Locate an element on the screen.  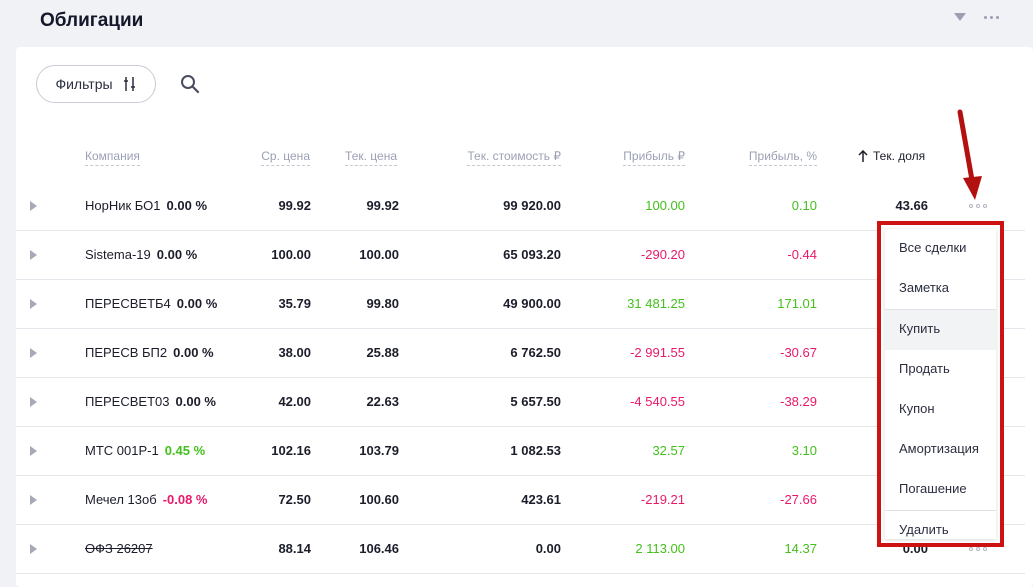
company-cell: ПЕРЕСВ БП2 0.00 % is located at coordinates (149, 352).